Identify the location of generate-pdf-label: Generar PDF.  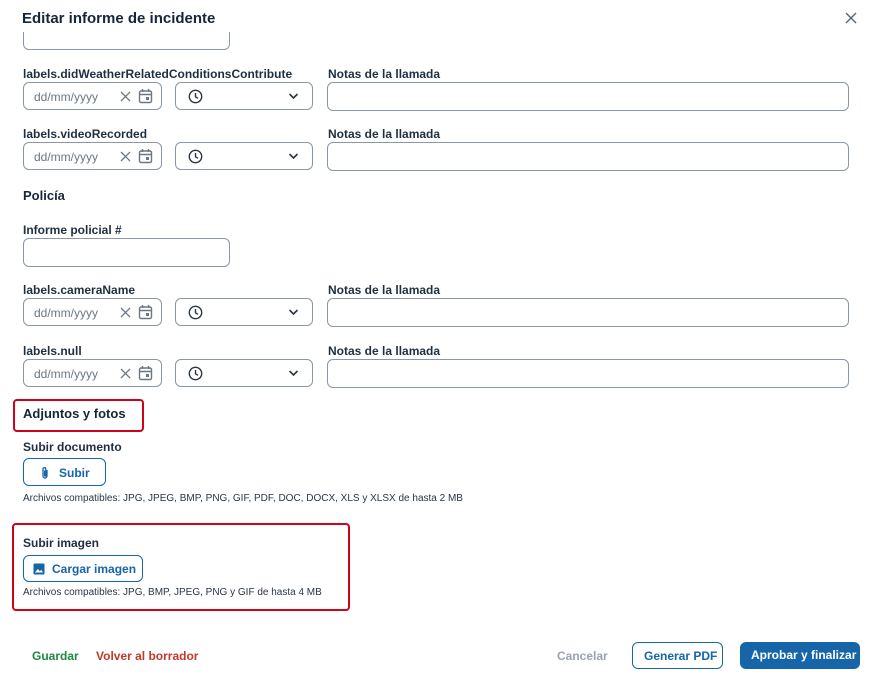
(681, 656).